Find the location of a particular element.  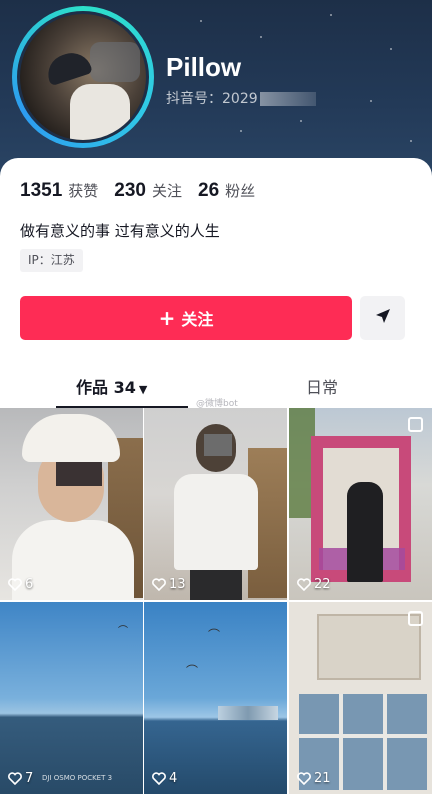

ip-location-tag: IP：江苏 is located at coordinates (51, 260).